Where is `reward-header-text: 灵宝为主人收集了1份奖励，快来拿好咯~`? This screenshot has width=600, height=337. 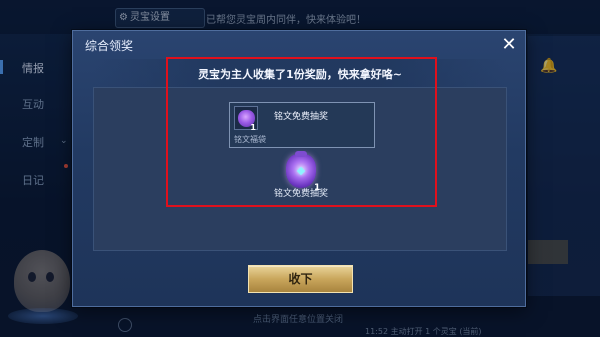
reward-header-text: 灵宝为主人收集了1份奖励，快来拿好咯~ is located at coordinates (300, 74).